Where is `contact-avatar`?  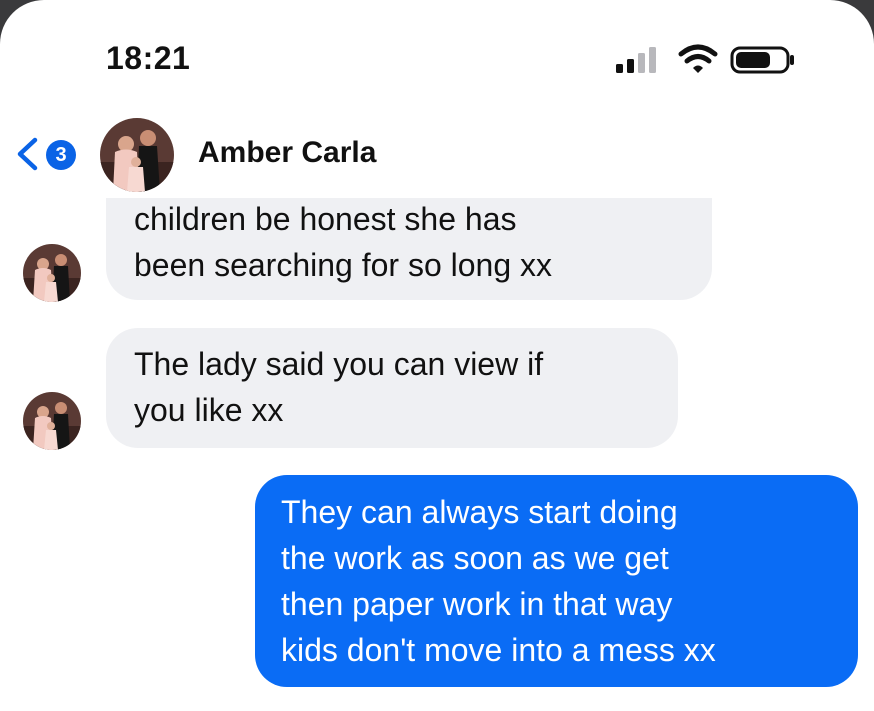 contact-avatar is located at coordinates (137, 155).